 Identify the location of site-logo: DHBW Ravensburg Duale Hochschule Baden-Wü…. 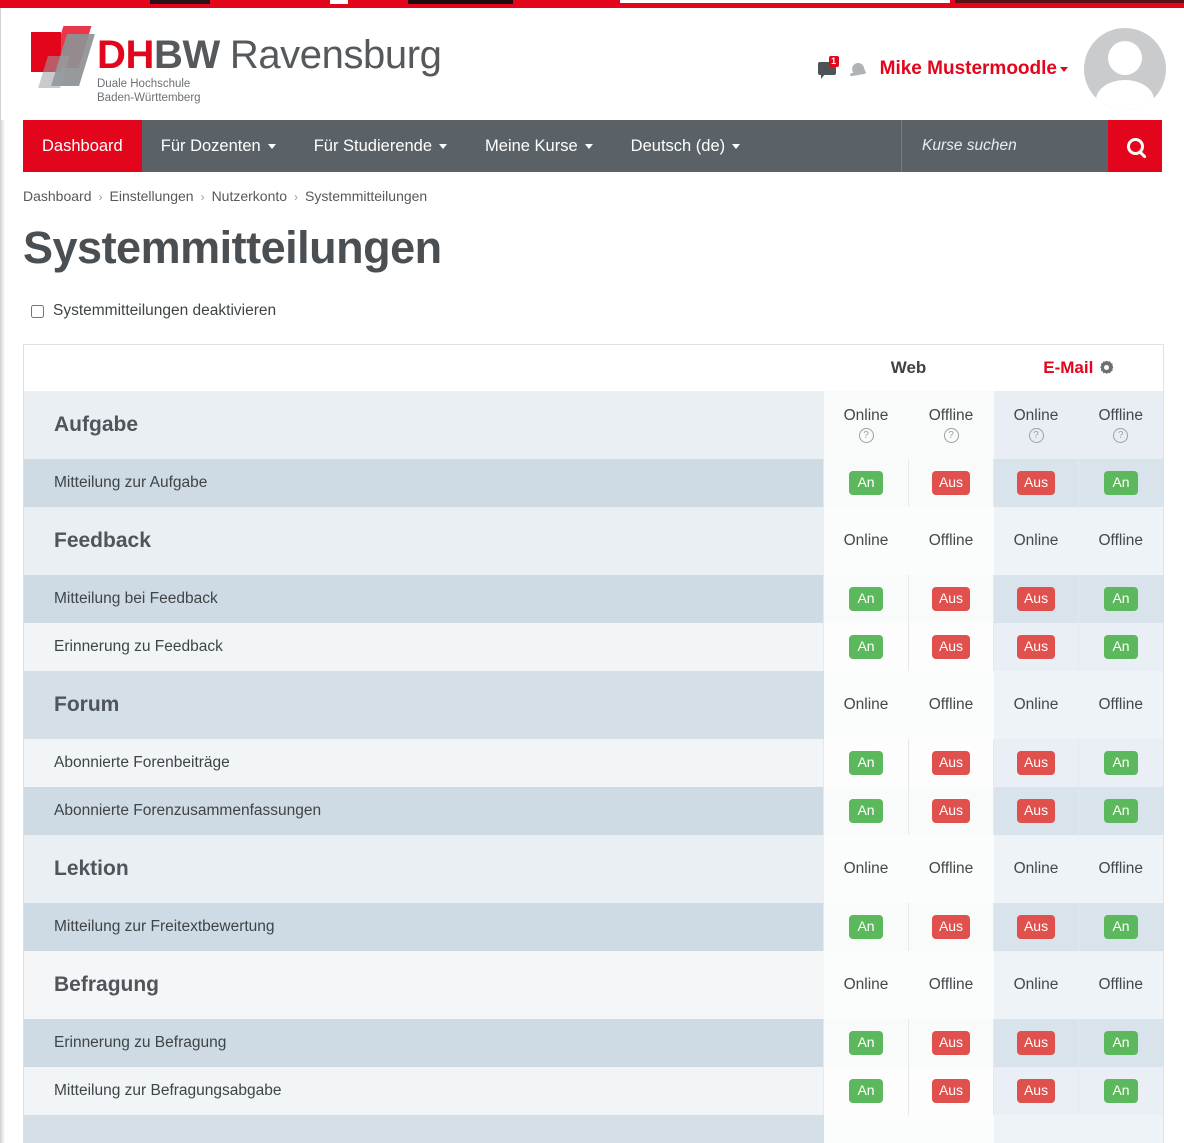
(232, 65).